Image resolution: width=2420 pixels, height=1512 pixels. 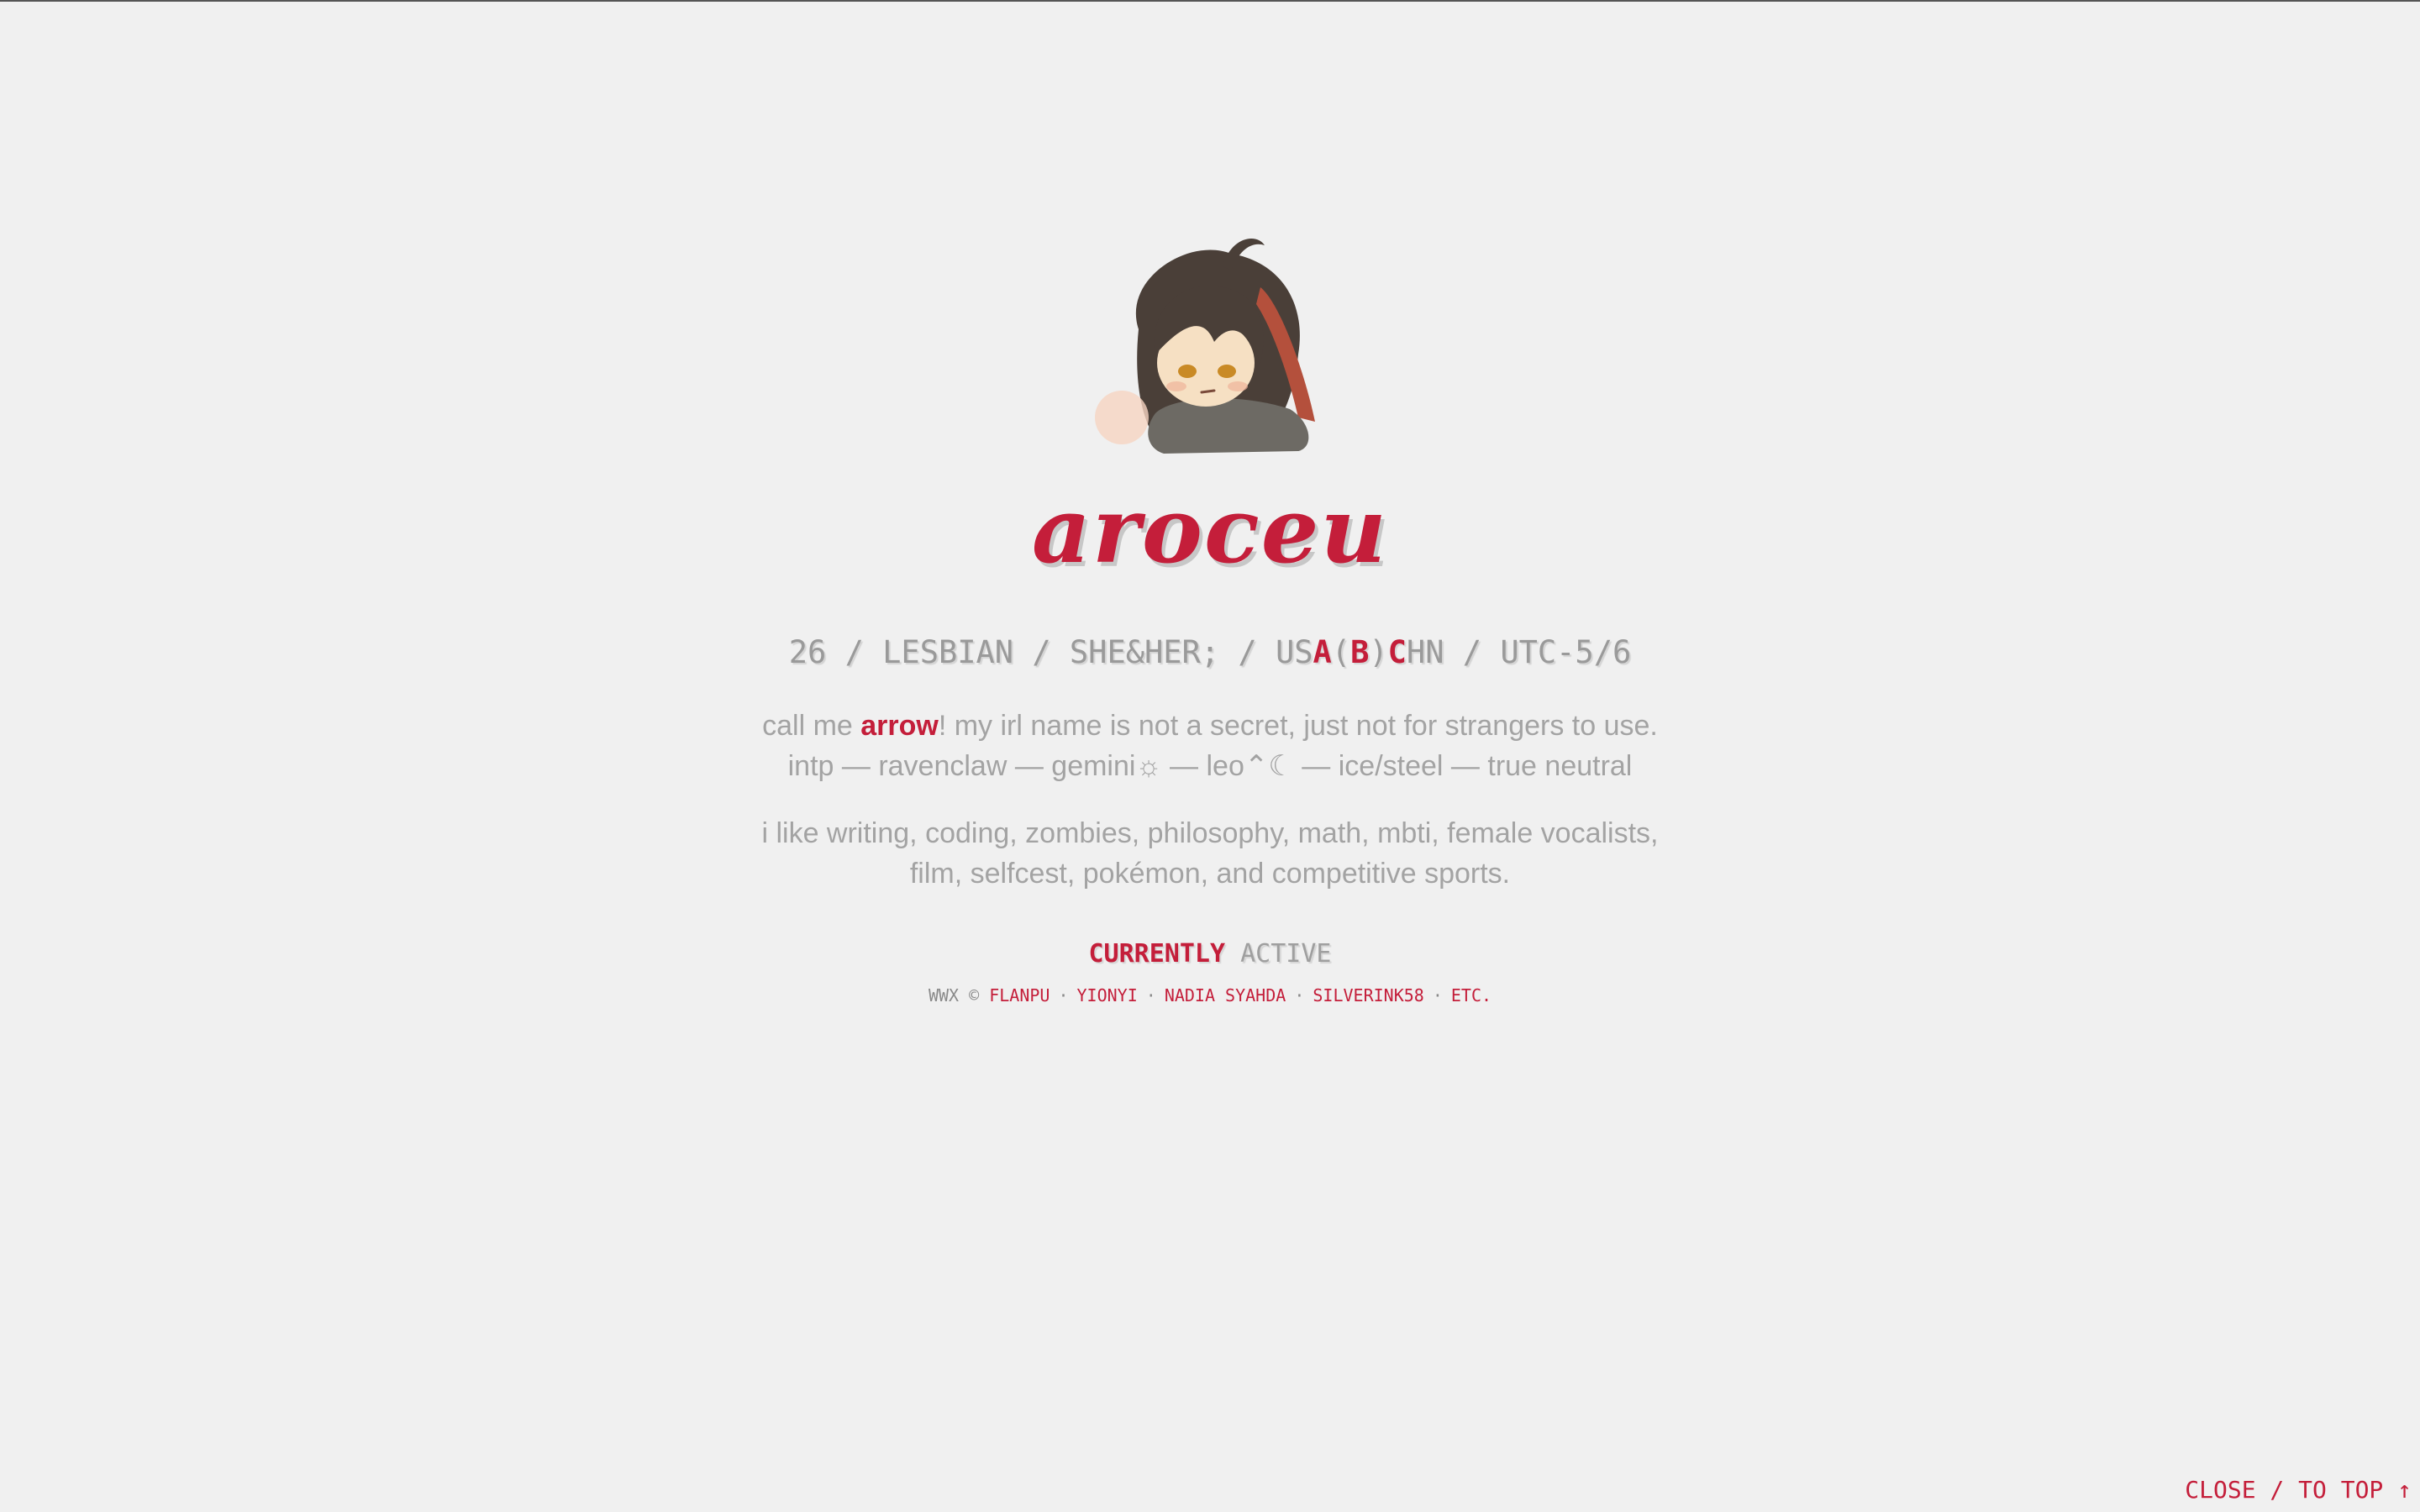 What do you see at coordinates (1020, 995) in the screenshot?
I see `credit-link-flanpu: FLANPU` at bounding box center [1020, 995].